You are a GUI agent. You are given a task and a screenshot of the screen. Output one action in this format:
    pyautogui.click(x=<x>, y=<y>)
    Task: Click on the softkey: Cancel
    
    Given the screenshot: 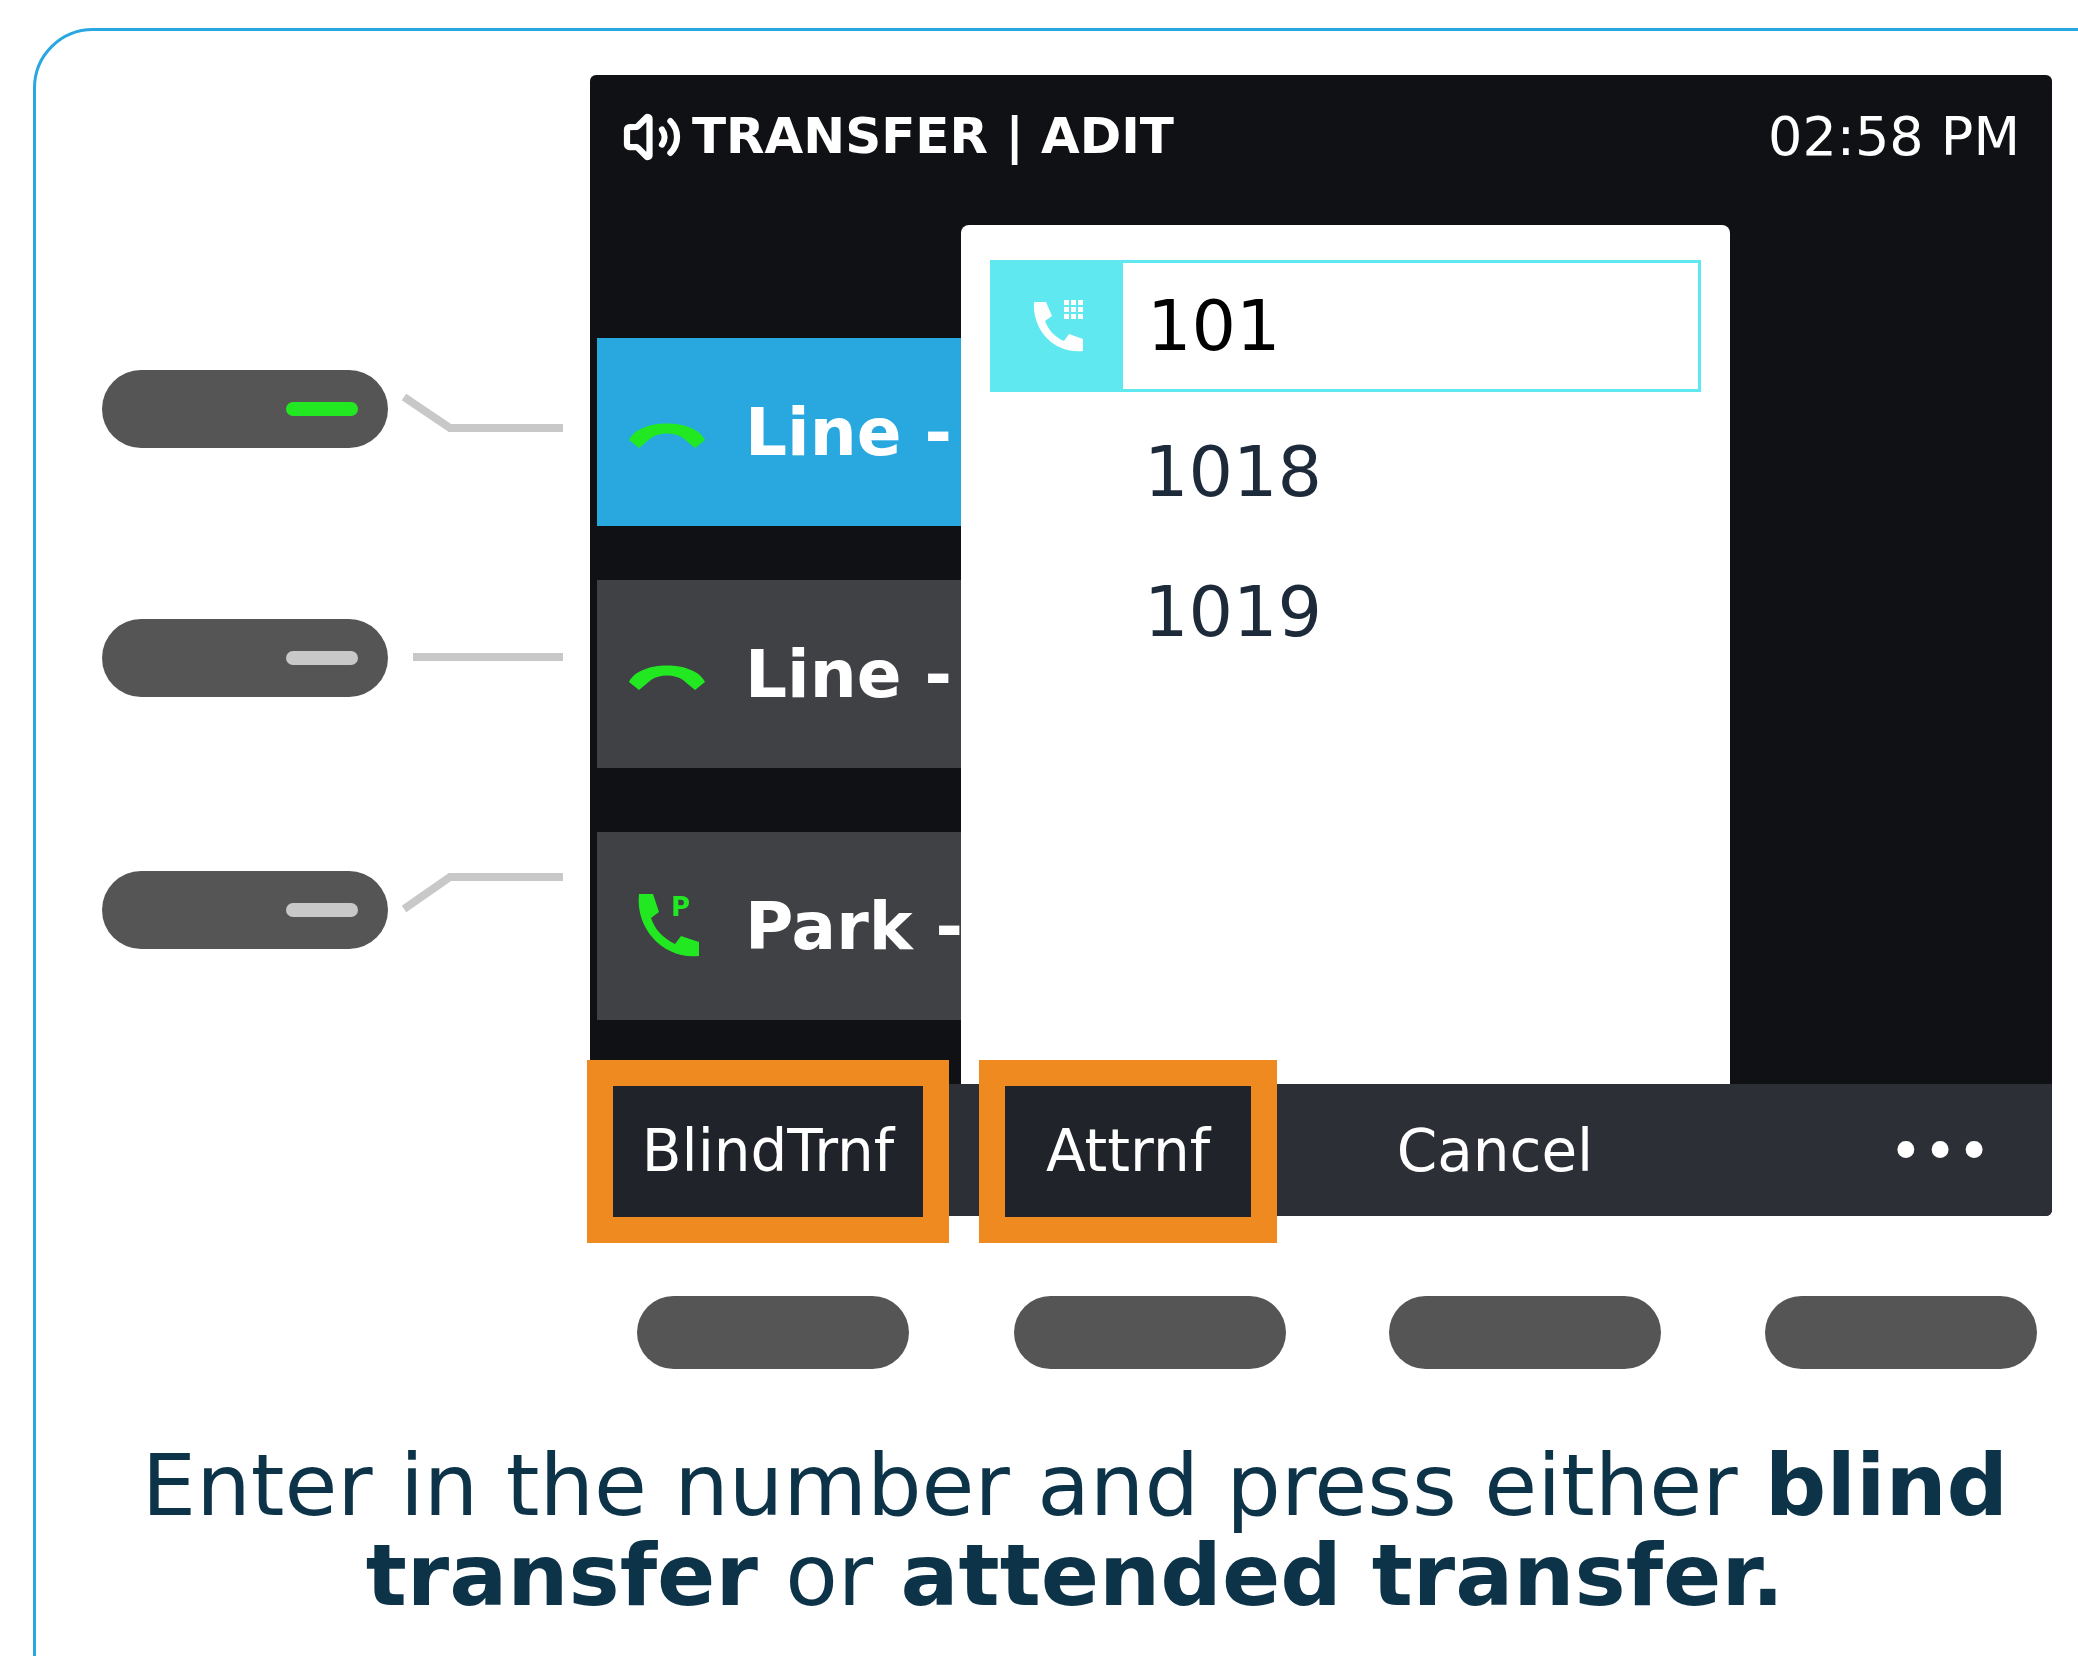 What is the action you would take?
    pyautogui.click(x=1495, y=1151)
    